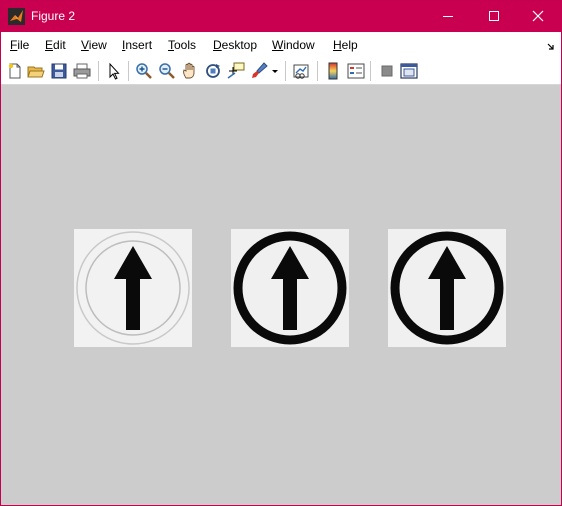 This screenshot has width=562, height=506. I want to click on menu-tools-label: ools, so click(185, 45).